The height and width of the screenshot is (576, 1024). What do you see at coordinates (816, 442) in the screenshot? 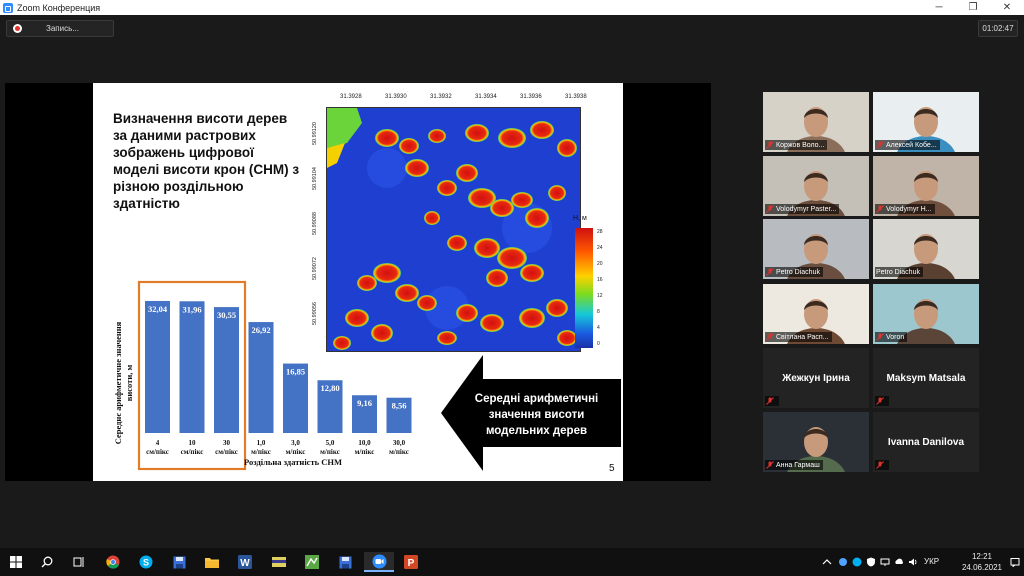
I see `participant-tile: Анна Гармаш` at bounding box center [816, 442].